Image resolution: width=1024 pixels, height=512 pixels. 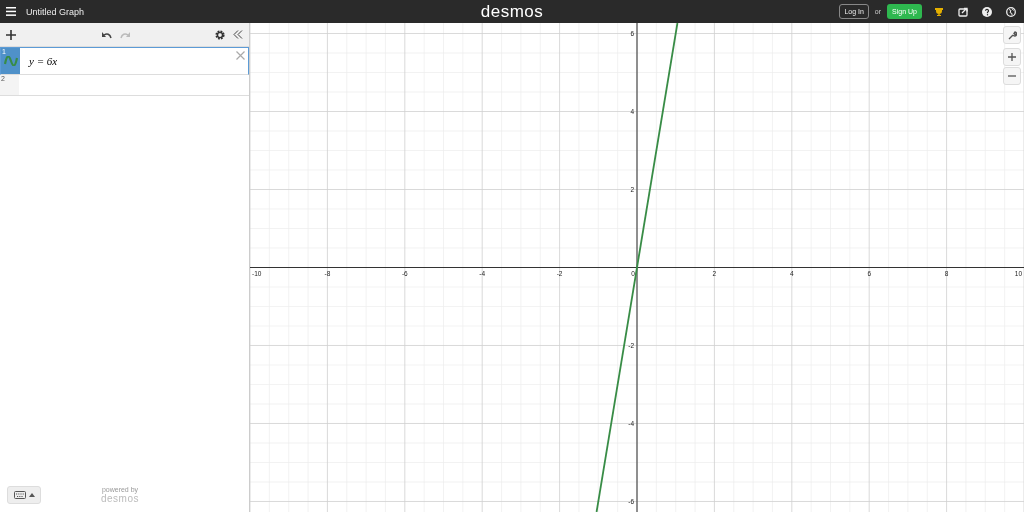 What do you see at coordinates (19, 495) in the screenshot?
I see `keyboard-icon` at bounding box center [19, 495].